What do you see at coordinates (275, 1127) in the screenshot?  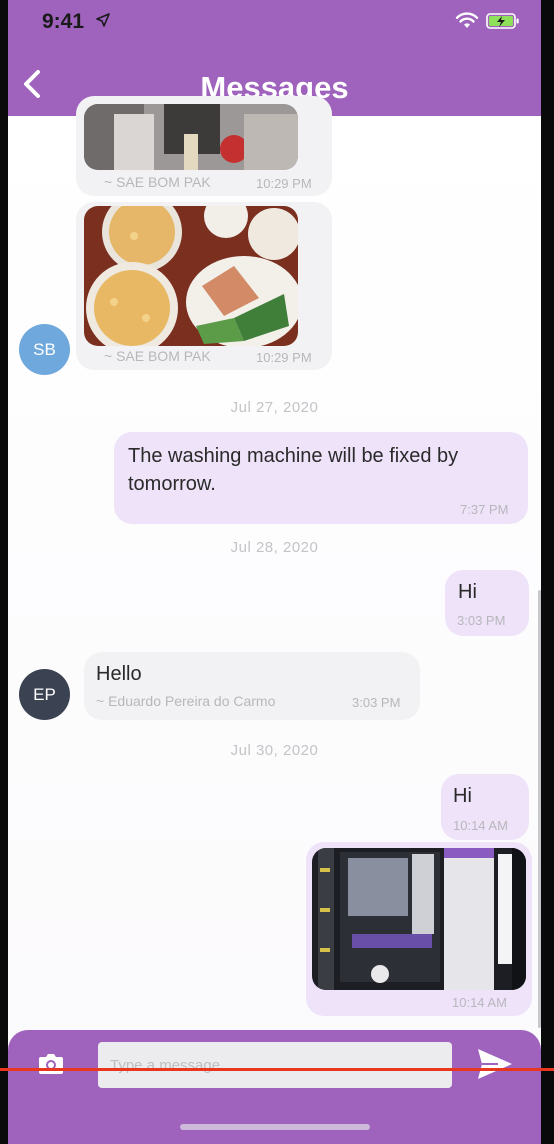 I see `home-indicator` at bounding box center [275, 1127].